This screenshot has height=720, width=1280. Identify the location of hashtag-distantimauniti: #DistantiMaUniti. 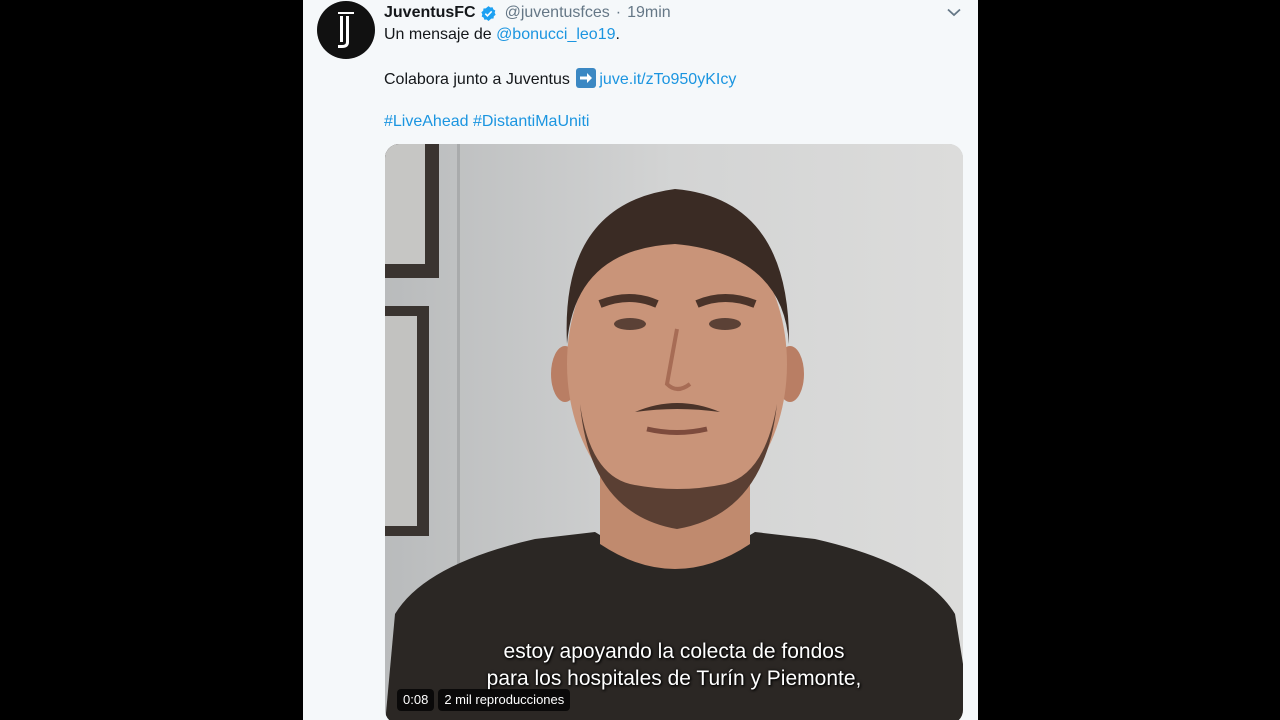
(531, 121).